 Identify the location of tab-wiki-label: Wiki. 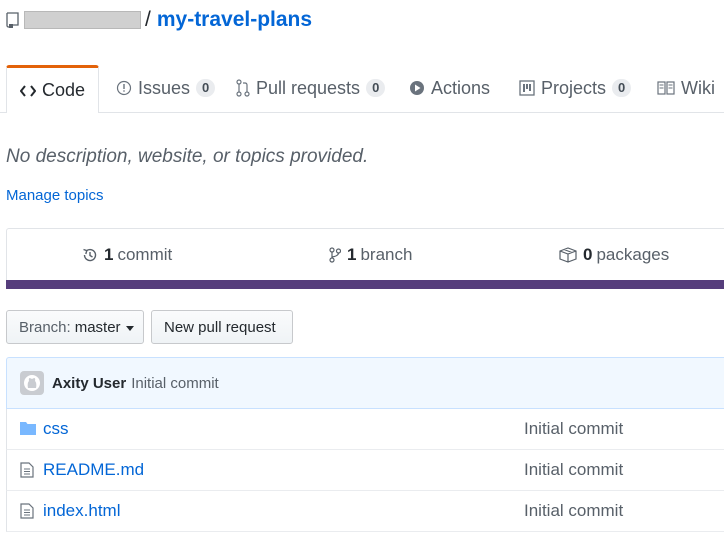
(698, 87).